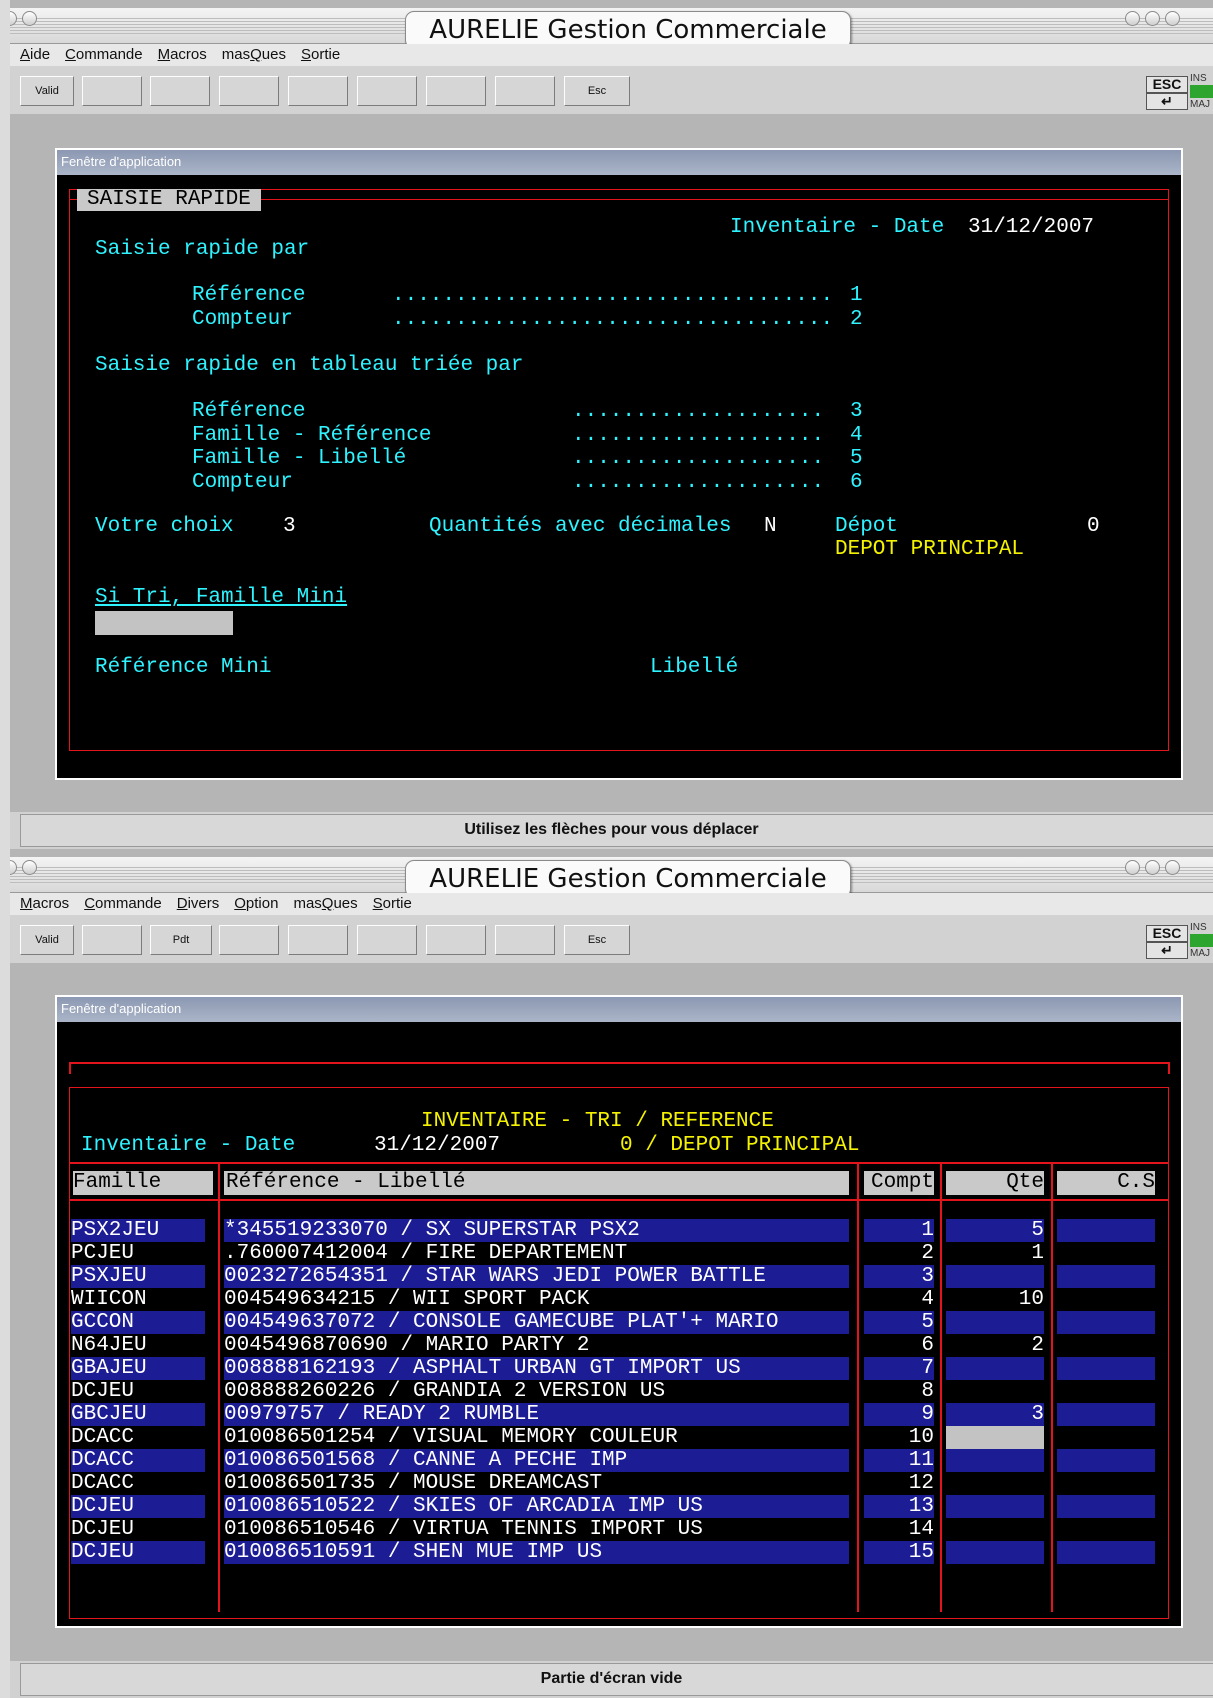 The height and width of the screenshot is (1698, 1213). Describe the element at coordinates (899, 1368) in the screenshot. I see `cell-compt: 7` at that location.